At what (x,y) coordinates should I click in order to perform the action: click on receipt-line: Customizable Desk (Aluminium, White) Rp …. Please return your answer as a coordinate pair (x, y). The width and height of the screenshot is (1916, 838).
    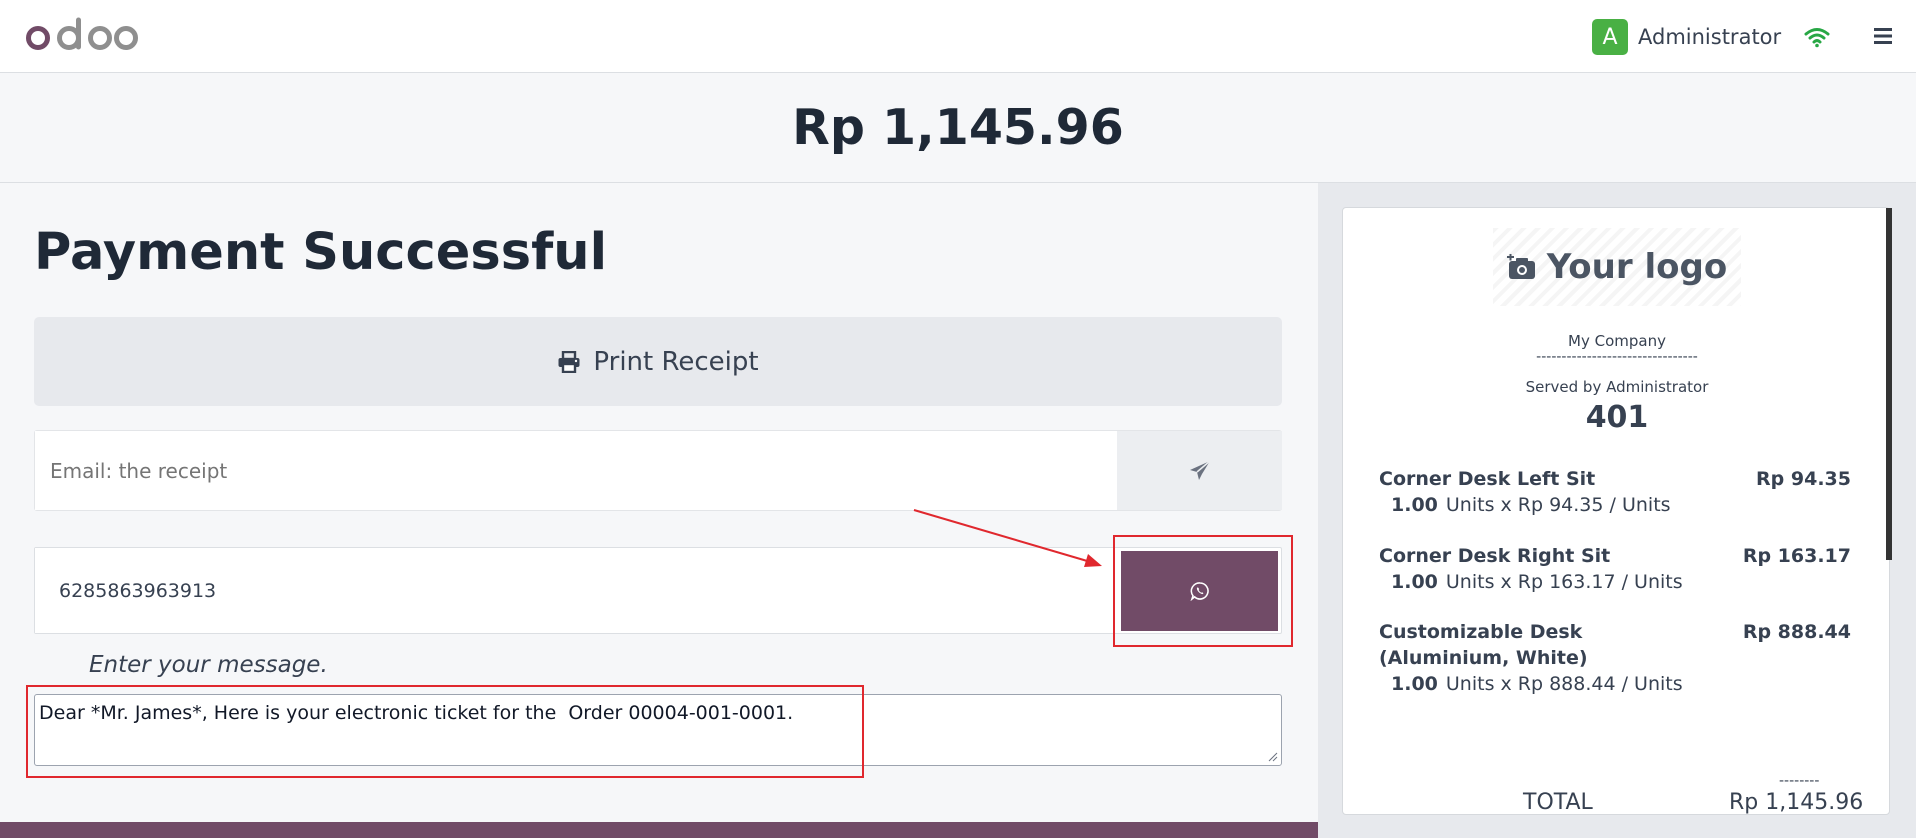
    Looking at the image, I should click on (1615, 662).